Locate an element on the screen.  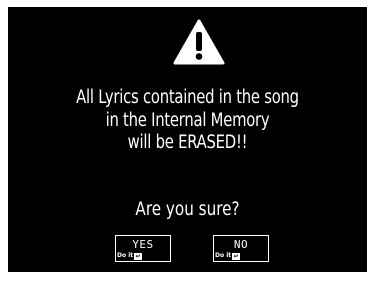
message-line: will be ERASED!! is located at coordinates (187, 142).